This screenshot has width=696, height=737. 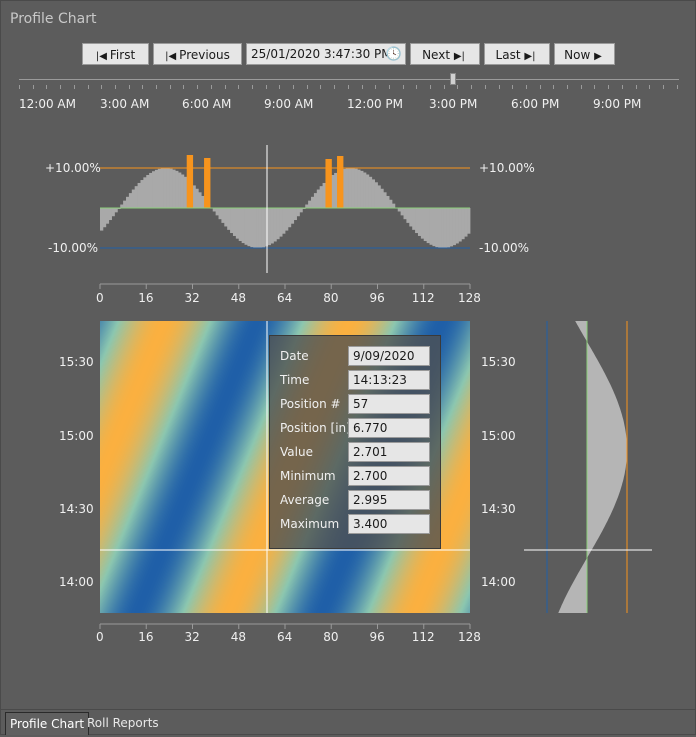 I want to click on tab-profile-chart: Profile Chart, so click(x=47, y=723).